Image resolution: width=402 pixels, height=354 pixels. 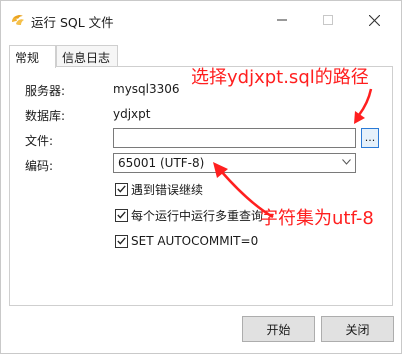 I want to click on close-icon, so click(x=374, y=20).